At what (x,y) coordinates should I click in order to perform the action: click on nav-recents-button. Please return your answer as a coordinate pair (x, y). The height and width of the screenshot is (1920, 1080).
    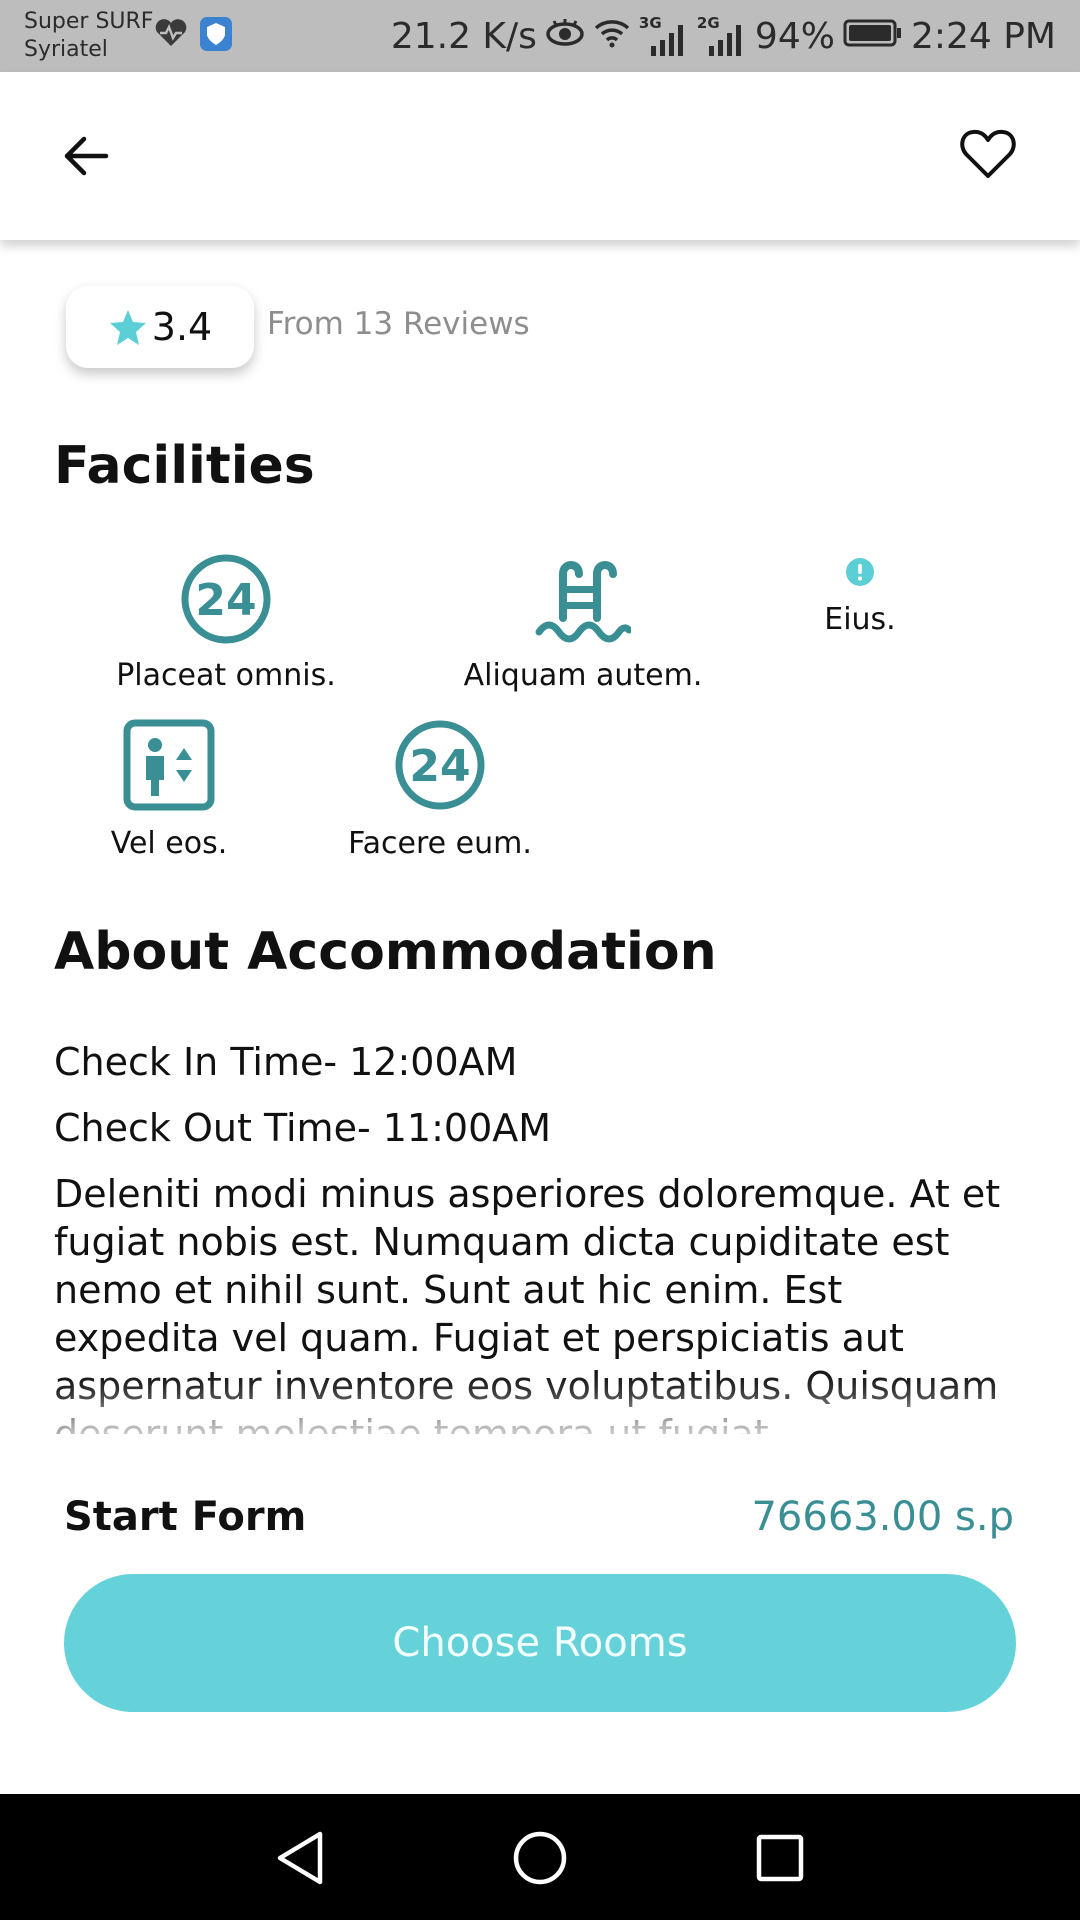
    Looking at the image, I should click on (780, 1860).